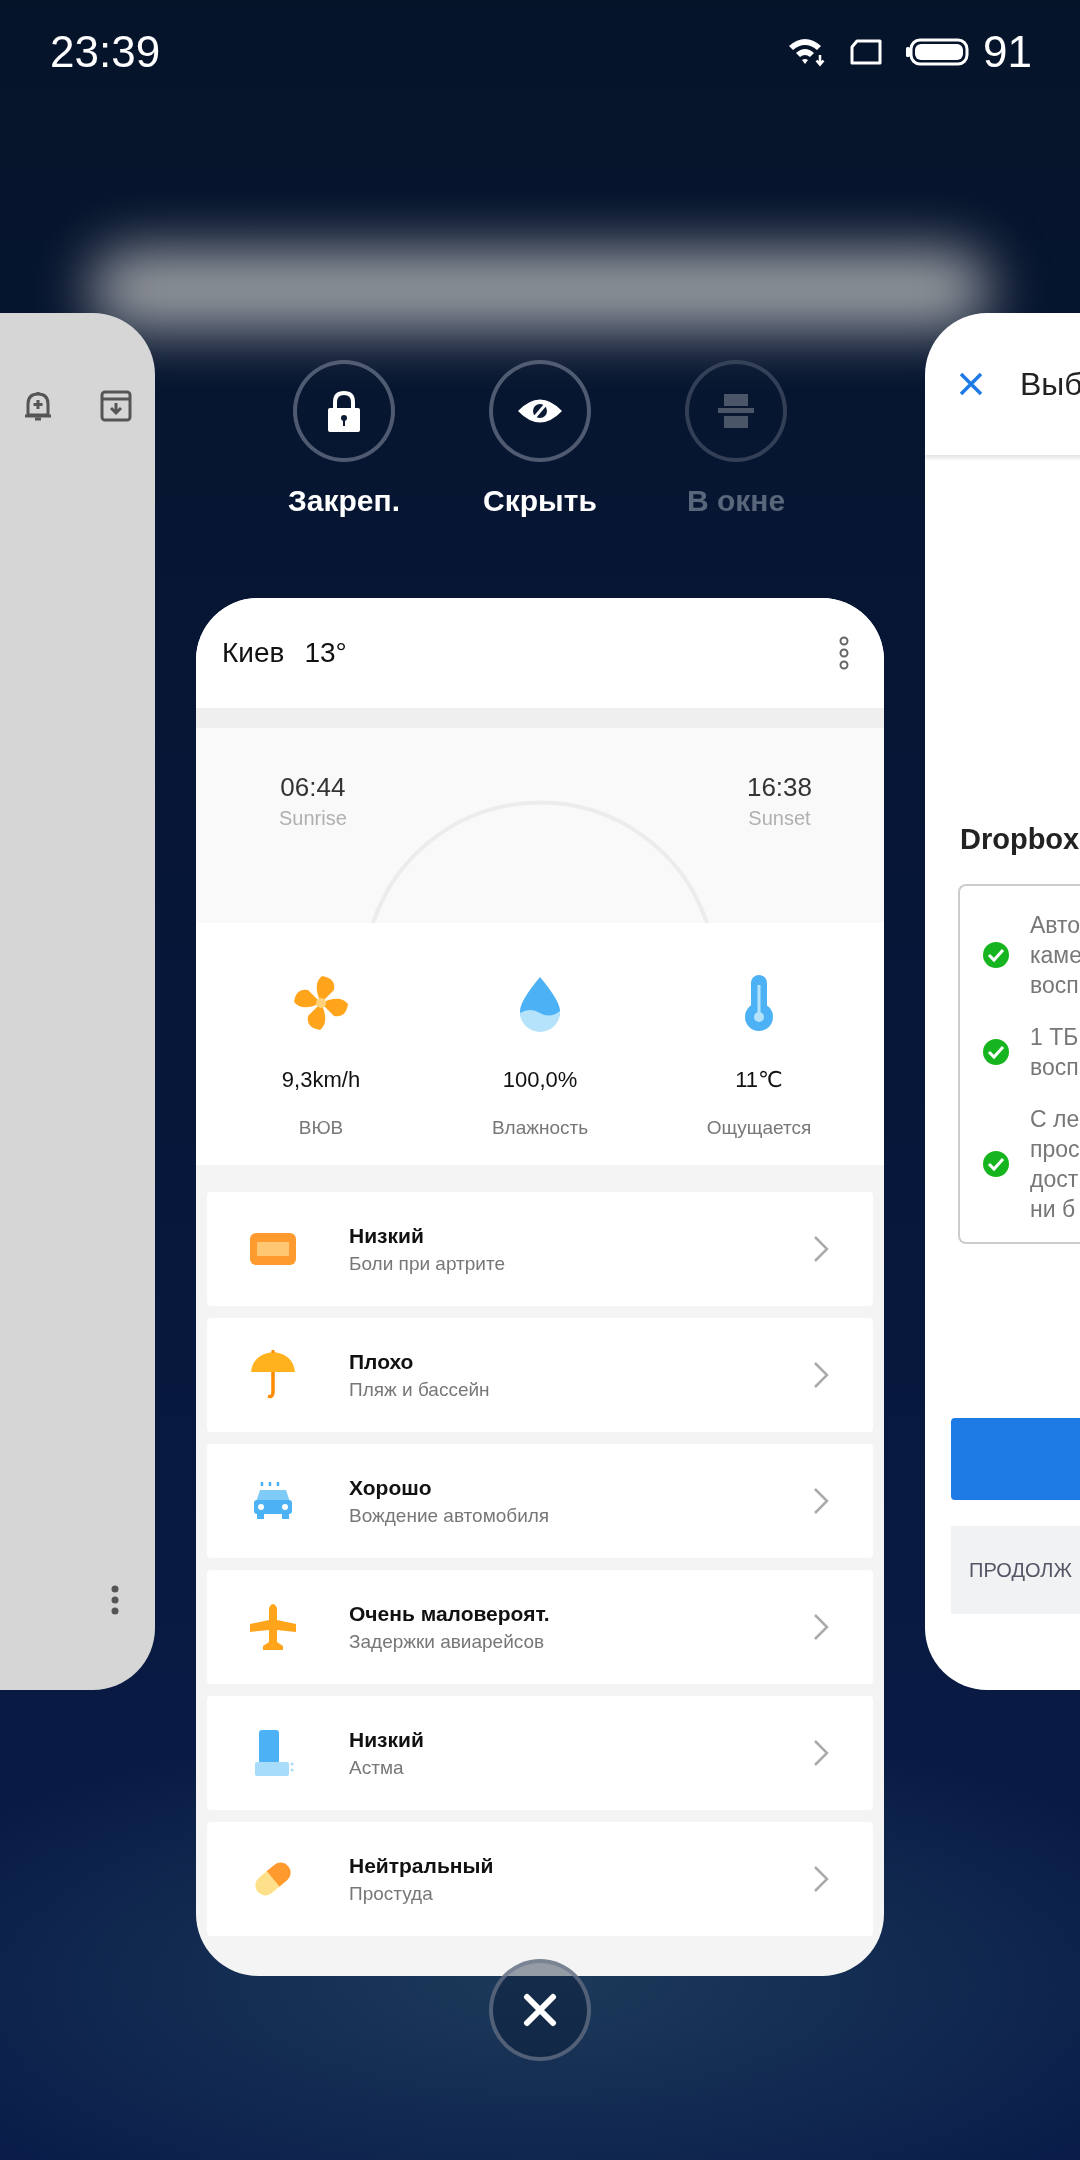 The image size is (1080, 2160). Describe the element at coordinates (273, 1375) in the screenshot. I see `umbrella-icon` at that location.